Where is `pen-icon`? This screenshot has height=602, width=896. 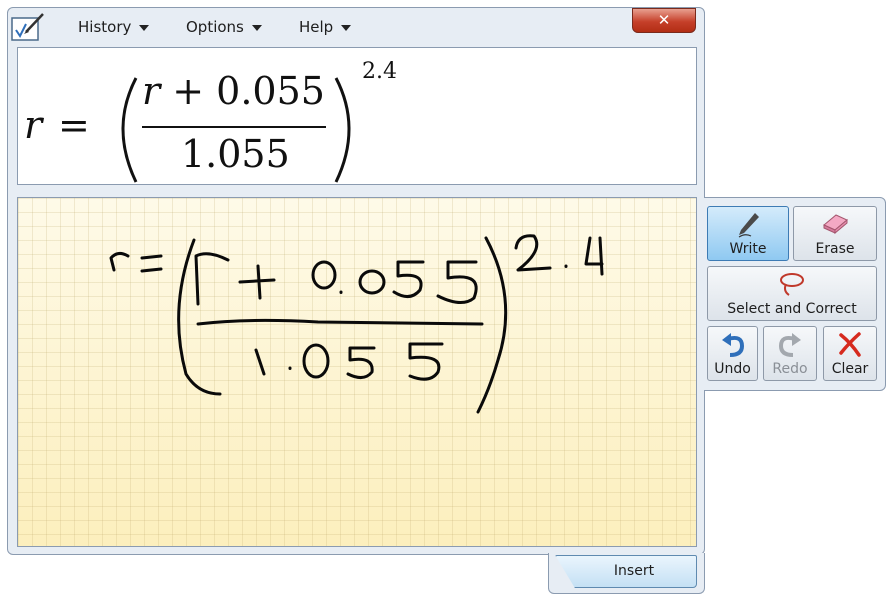 pen-icon is located at coordinates (748, 225).